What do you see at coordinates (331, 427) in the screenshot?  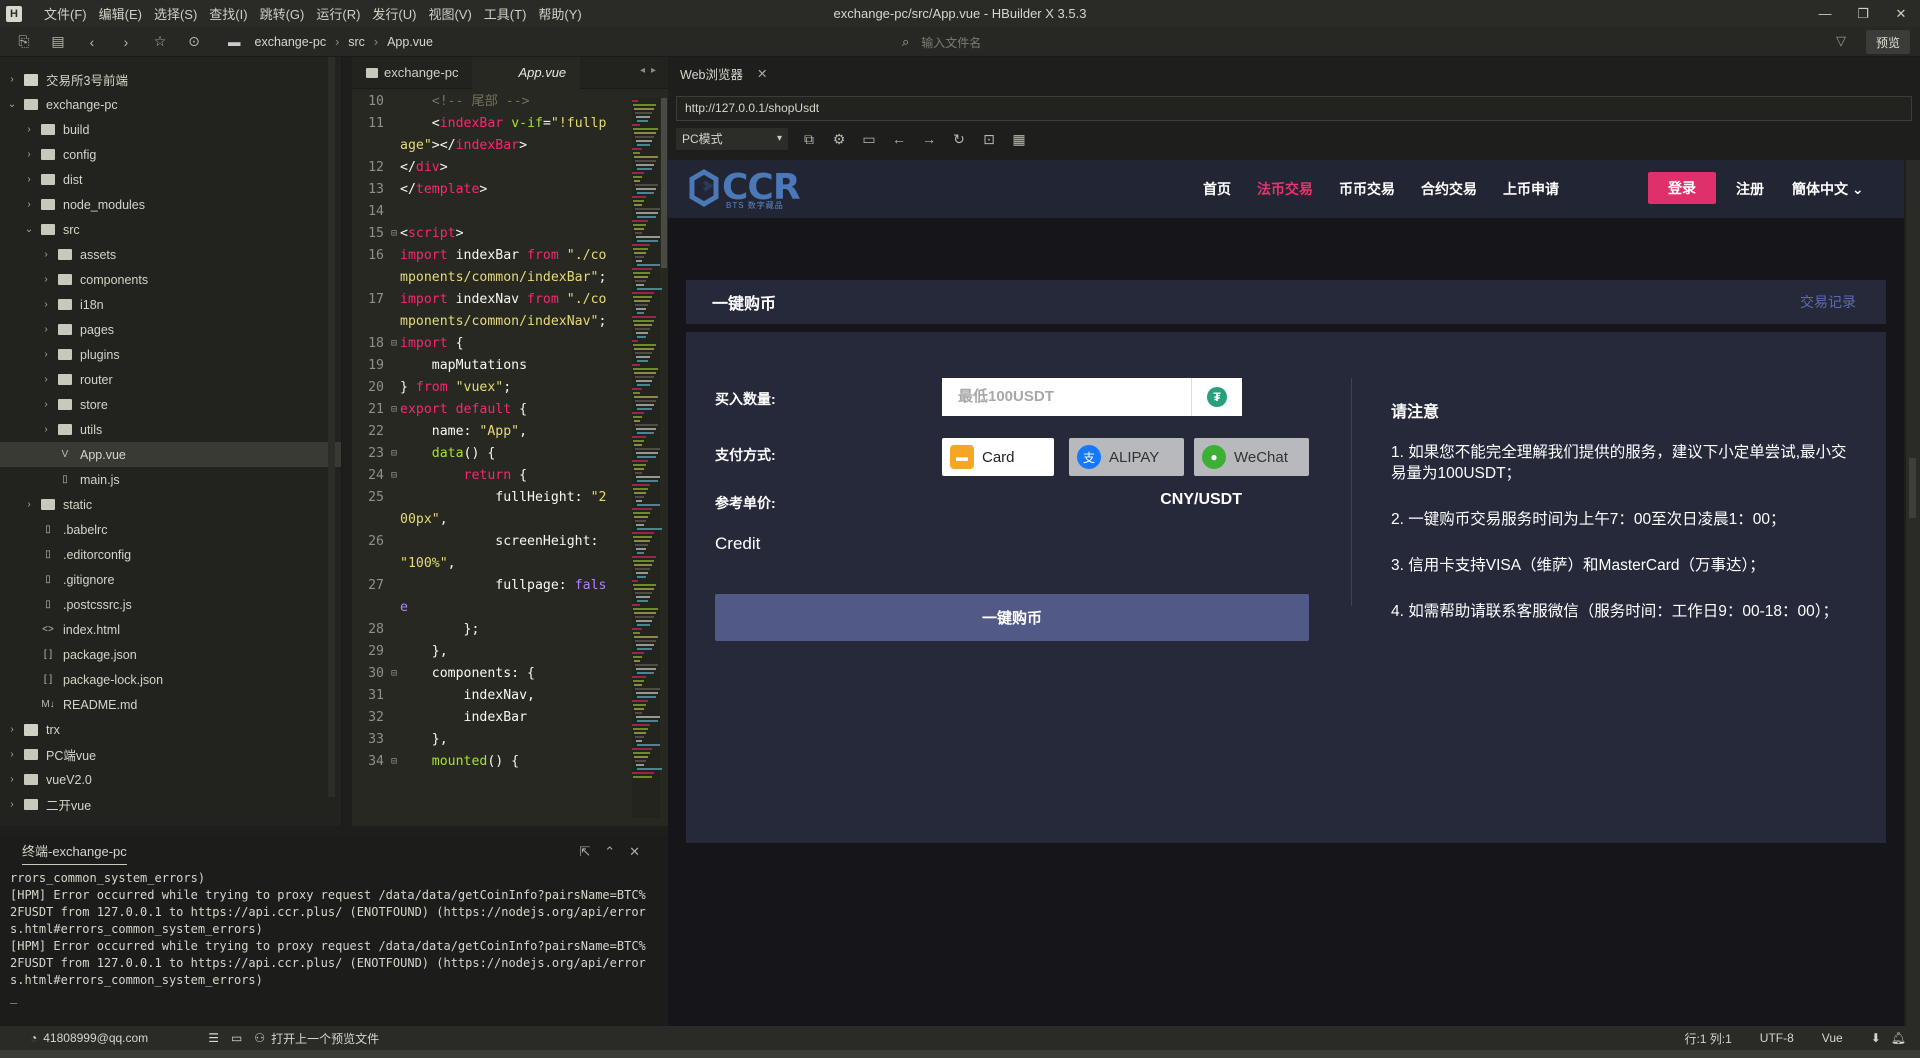 I see `sidebar-scrollbar` at bounding box center [331, 427].